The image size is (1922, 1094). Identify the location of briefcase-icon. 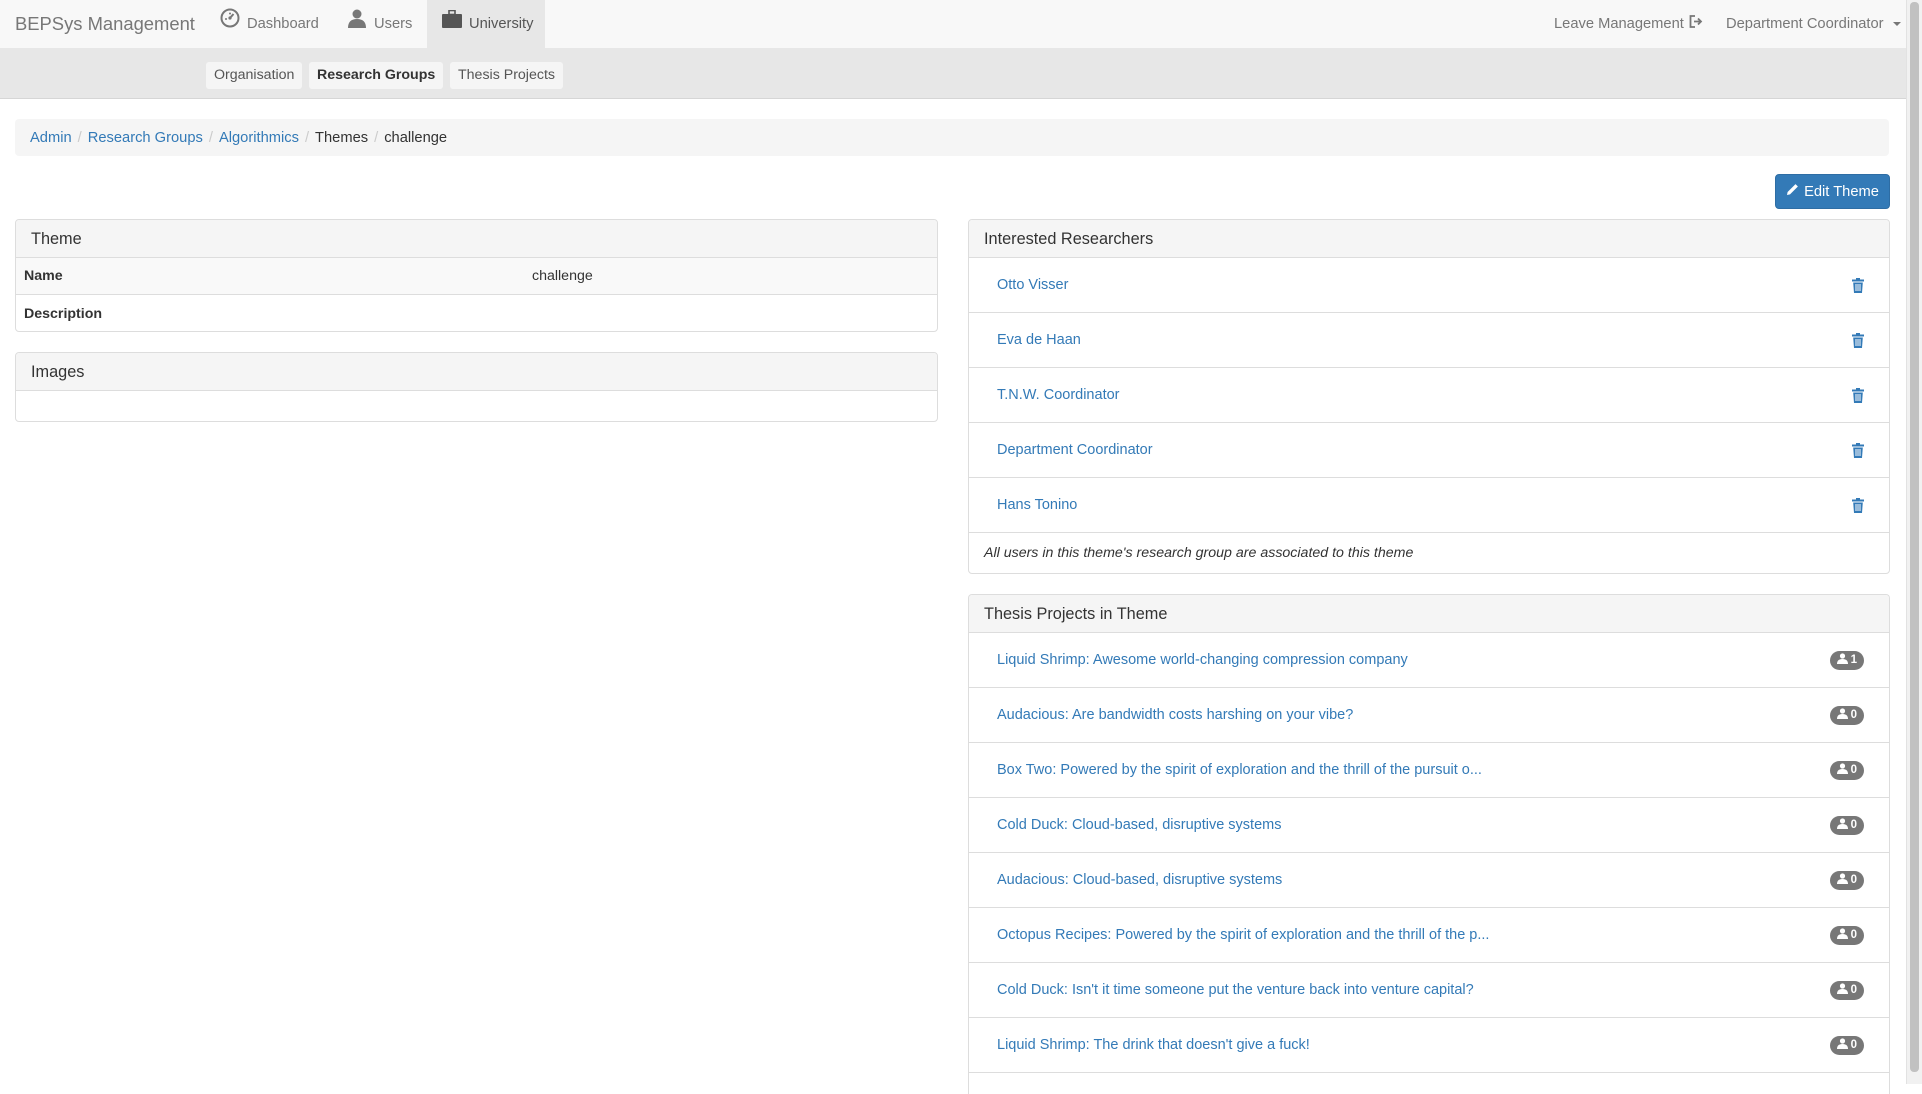
(452, 24).